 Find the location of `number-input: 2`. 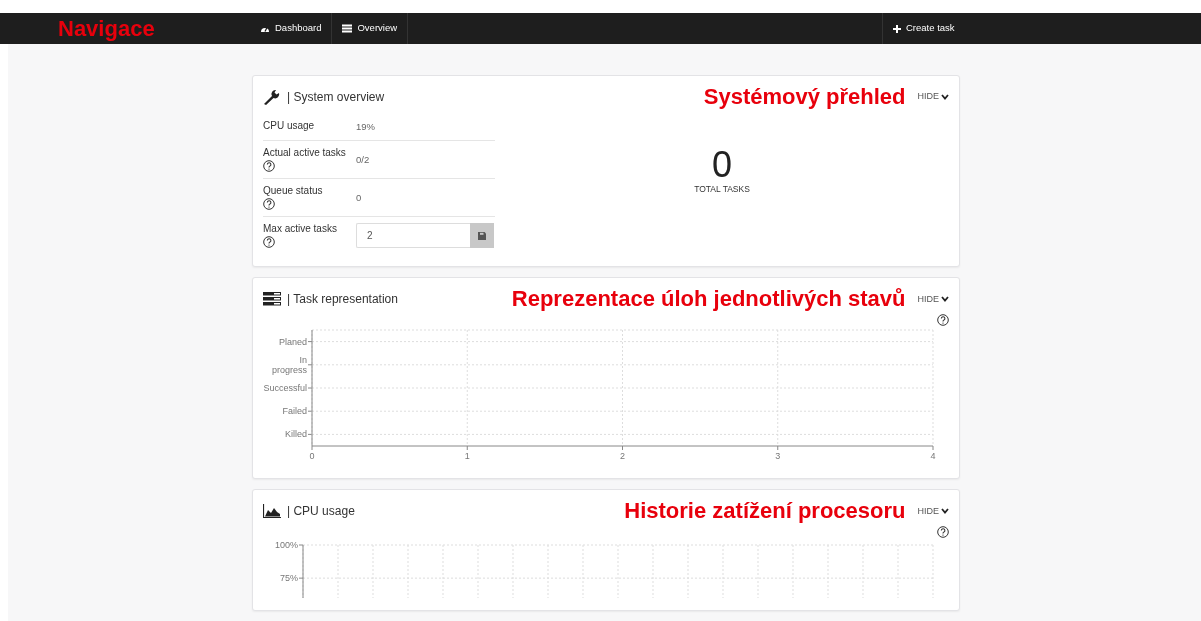

number-input: 2 is located at coordinates (413, 236).